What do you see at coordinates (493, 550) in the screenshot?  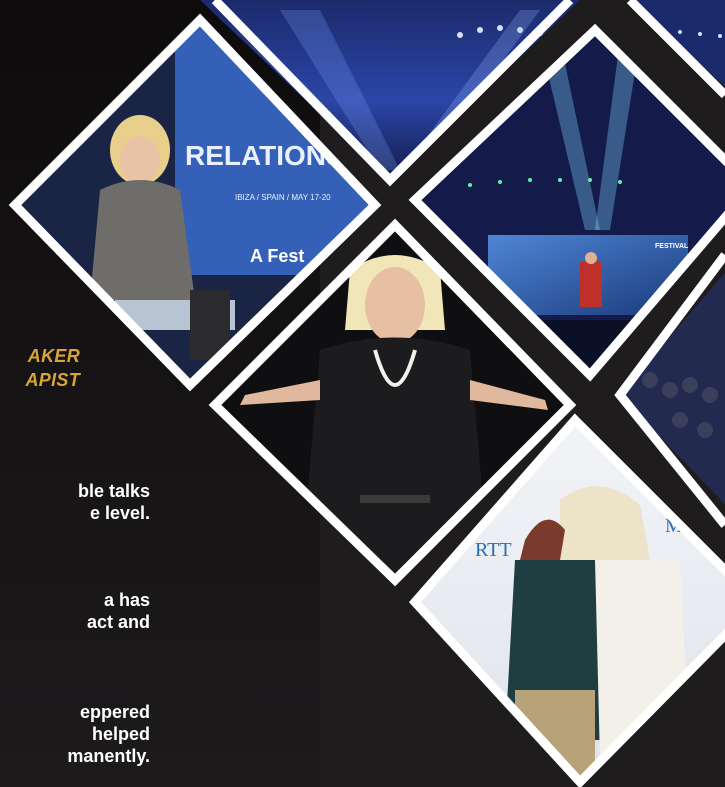 I see `banner-left-text: RTT` at bounding box center [493, 550].